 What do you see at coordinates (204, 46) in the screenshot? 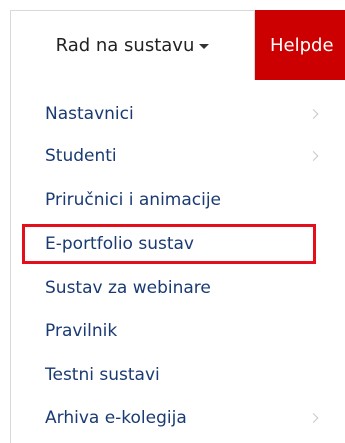
I see `caret-down-icon` at bounding box center [204, 46].